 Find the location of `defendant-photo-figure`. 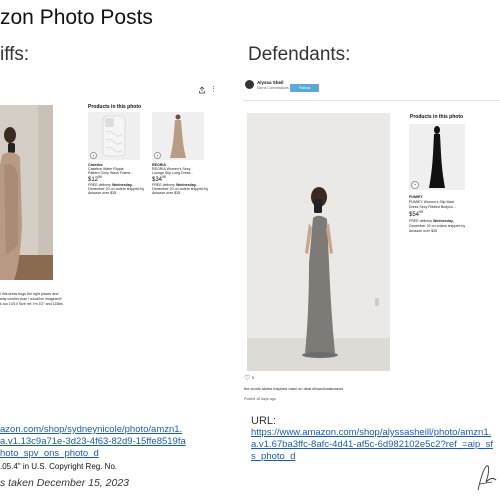

defendant-photo-figure is located at coordinates (318, 242).